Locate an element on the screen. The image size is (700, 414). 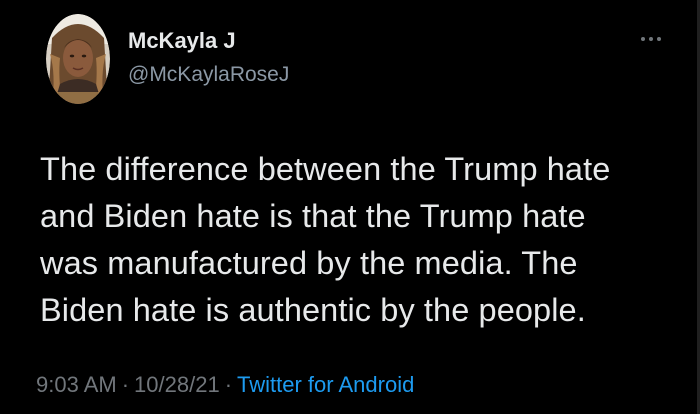
display-name: McKayla J is located at coordinates (182, 41).